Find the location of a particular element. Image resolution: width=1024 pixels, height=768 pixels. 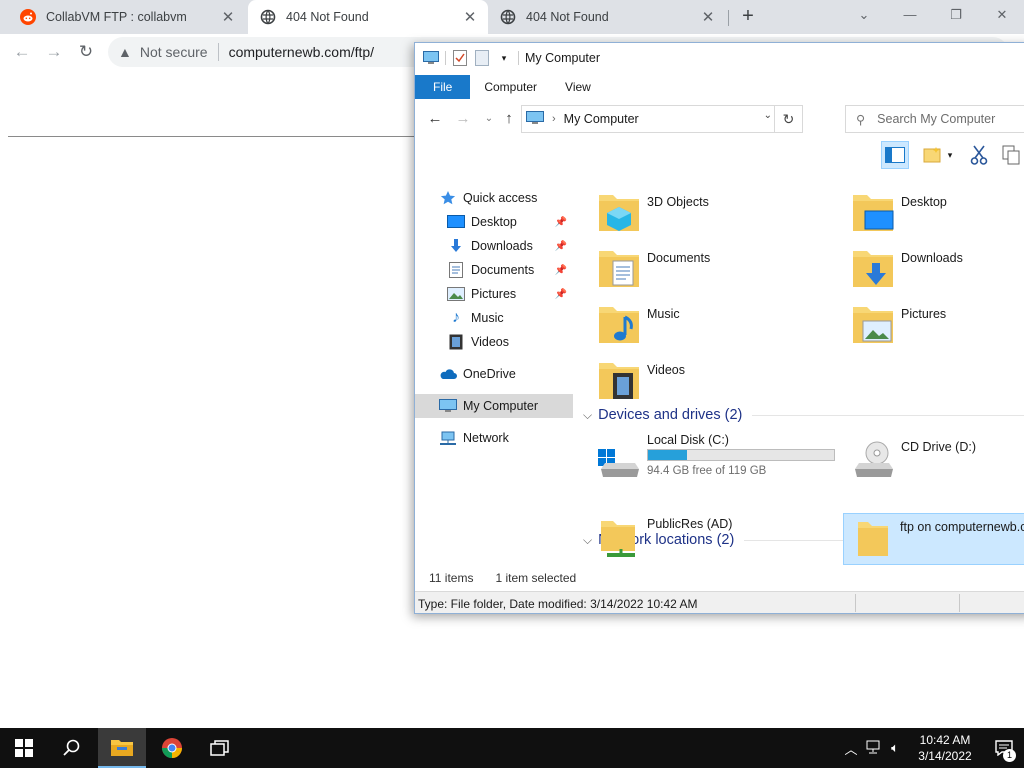

task-view-button is located at coordinates (220, 748).